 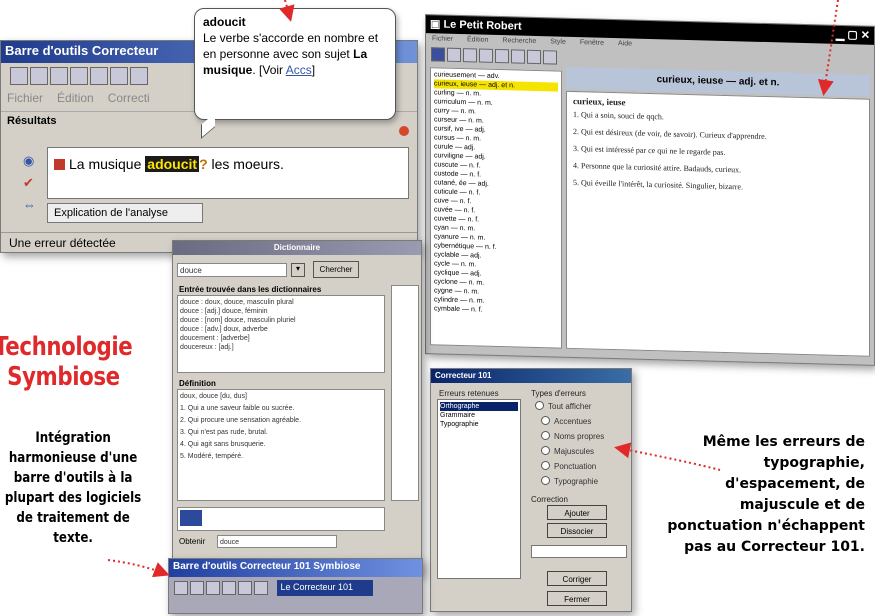 I want to click on list-item: Orthographe, so click(x=479, y=406).